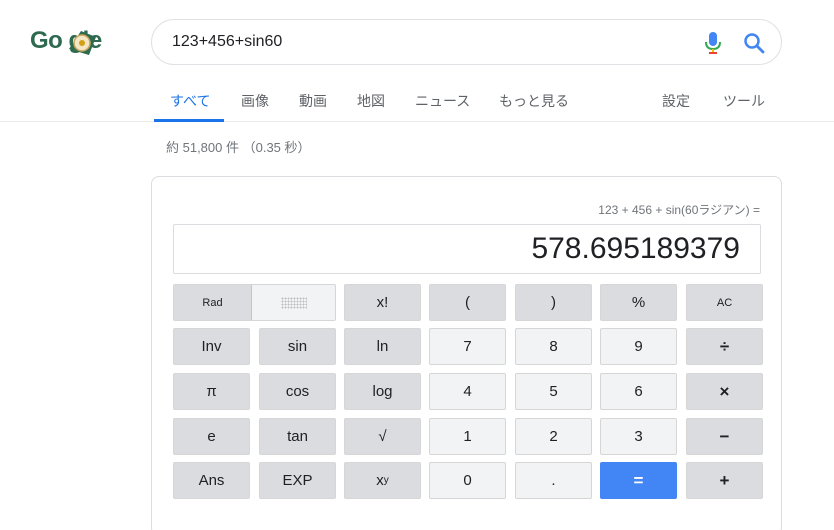  Describe the element at coordinates (534, 101) in the screenshot. I see `tab-more: もっと見る` at that location.